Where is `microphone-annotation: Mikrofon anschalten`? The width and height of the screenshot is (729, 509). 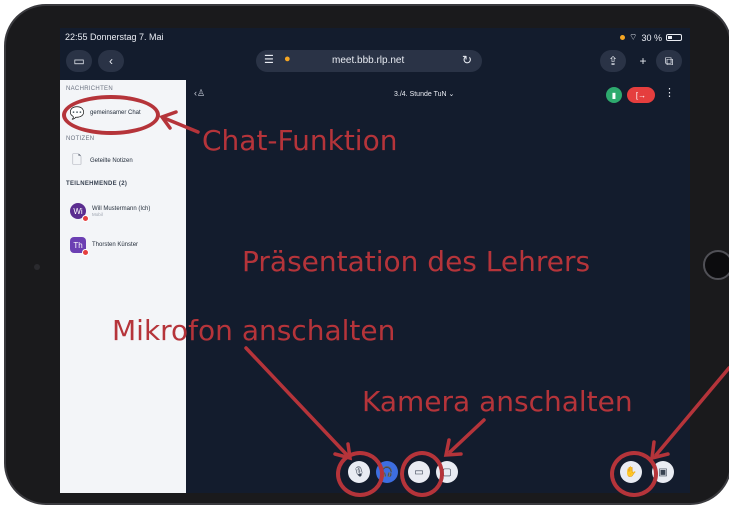
microphone-annotation: Mikrofon anschalten is located at coordinates (254, 330).